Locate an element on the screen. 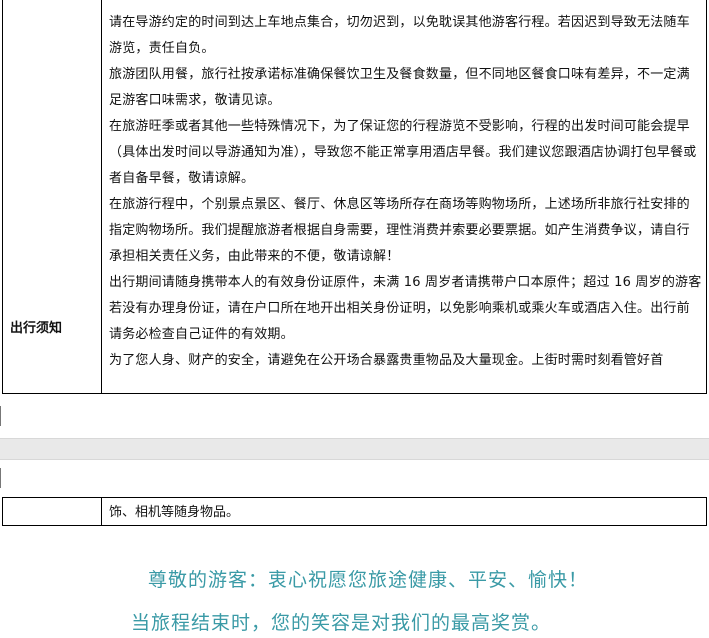 Image resolution: width=709 pixels, height=638 pixels. label-cell: 出行须知 is located at coordinates (52, 196).